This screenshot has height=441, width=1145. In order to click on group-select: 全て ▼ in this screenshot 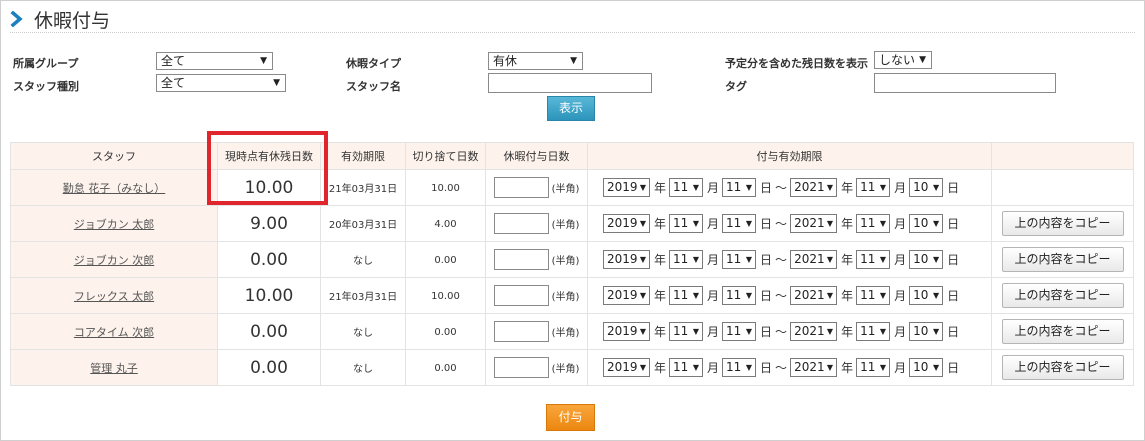, I will do `click(214, 61)`.